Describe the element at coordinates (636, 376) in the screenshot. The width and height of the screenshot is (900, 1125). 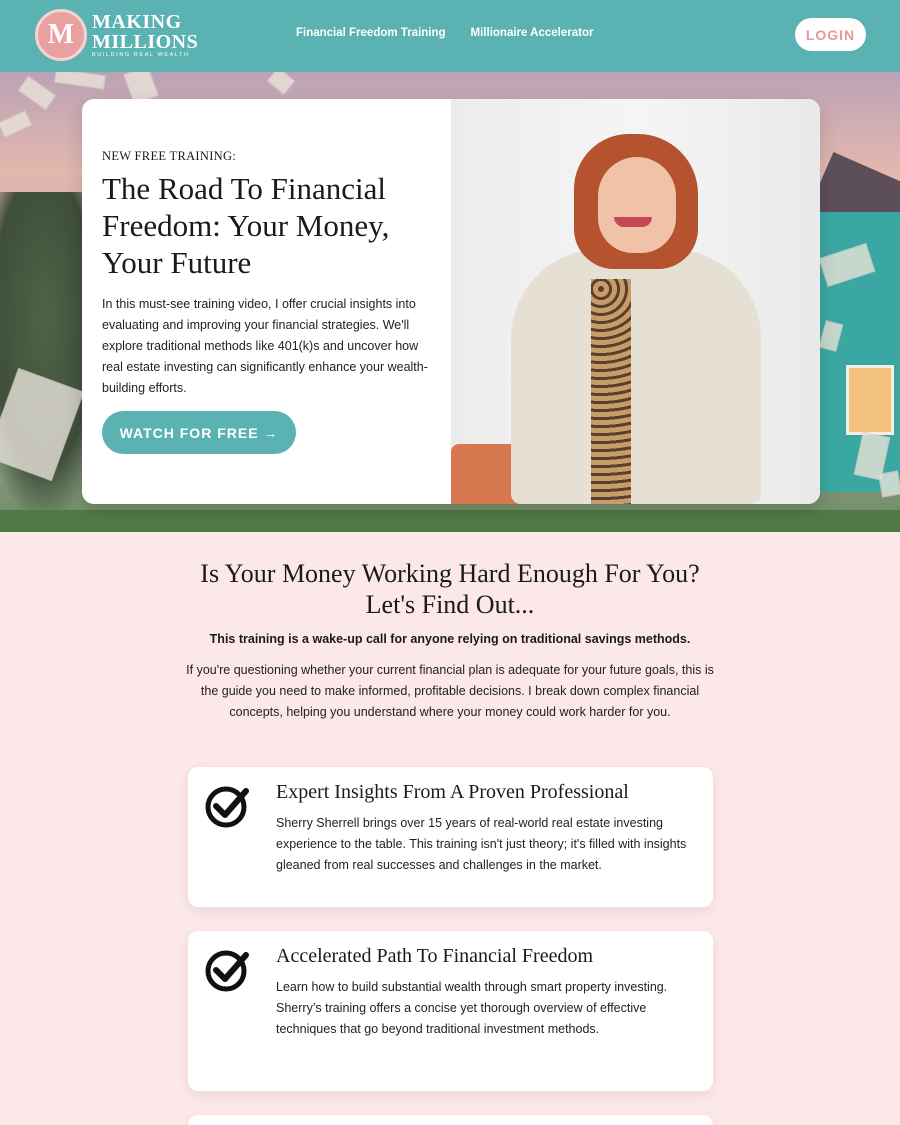
I see `photo-jacket` at that location.